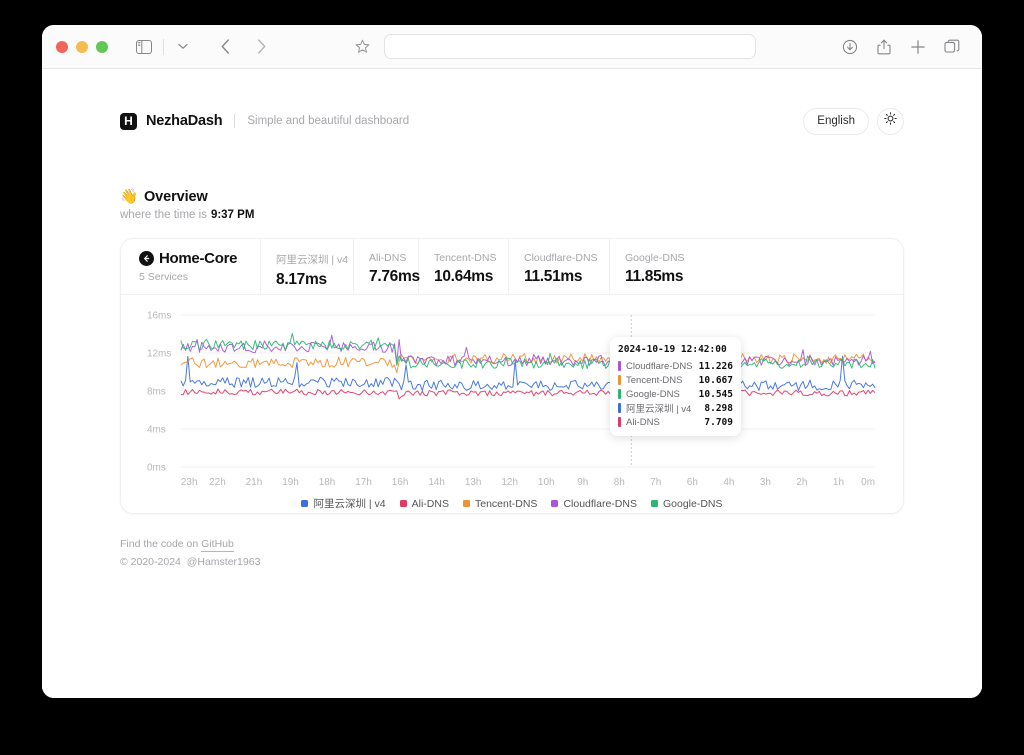 This screenshot has height=755, width=1024. Describe the element at coordinates (756, 266) in the screenshot. I see `metric-tab-google-dns: Google-DNS 11.85ms` at that location.